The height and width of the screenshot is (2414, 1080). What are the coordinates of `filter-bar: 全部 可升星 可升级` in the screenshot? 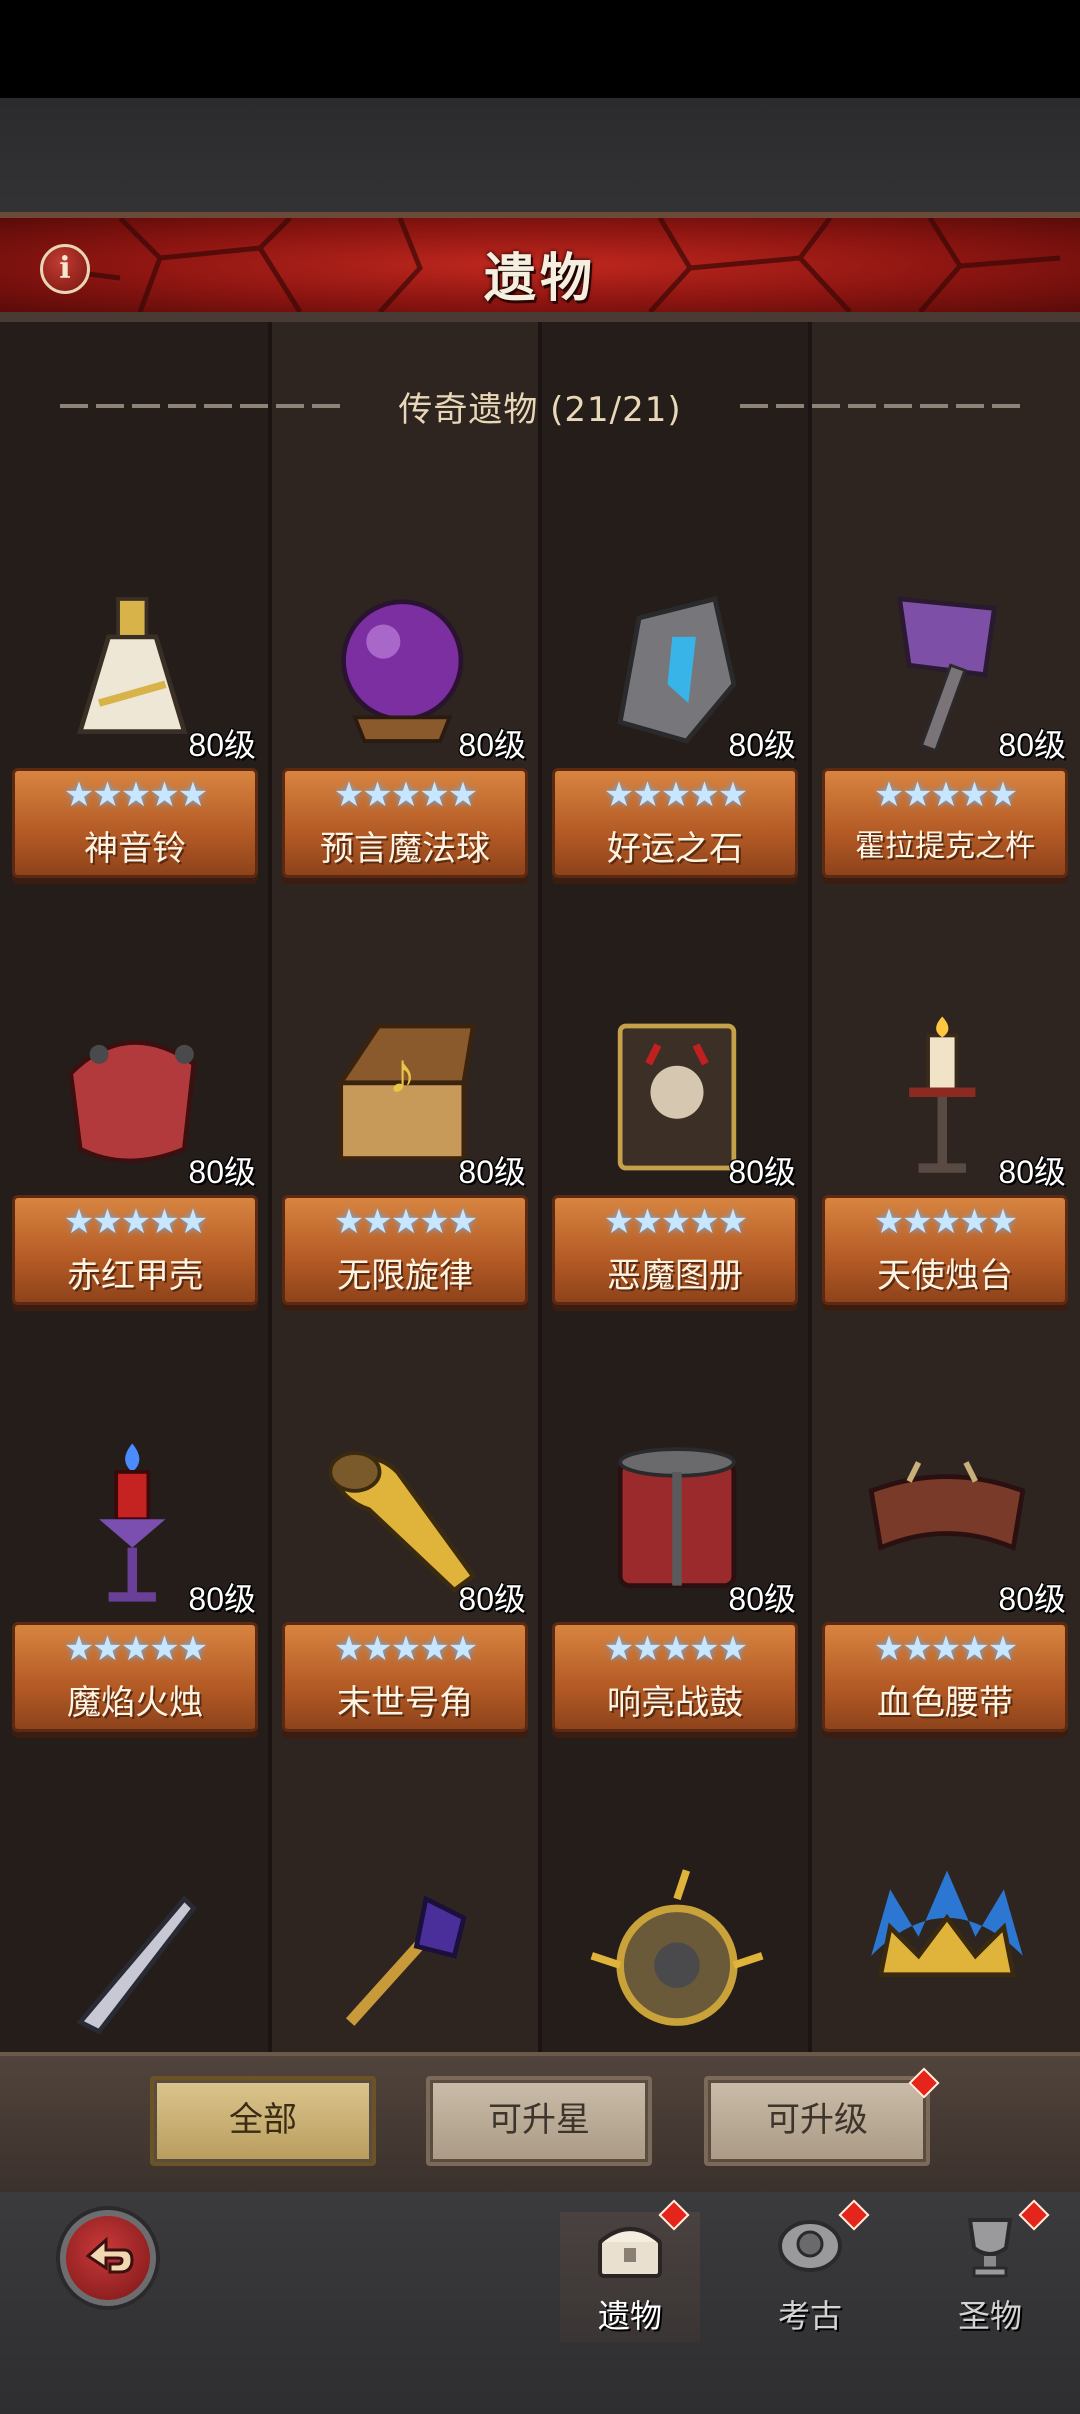 It's located at (540, 2122).